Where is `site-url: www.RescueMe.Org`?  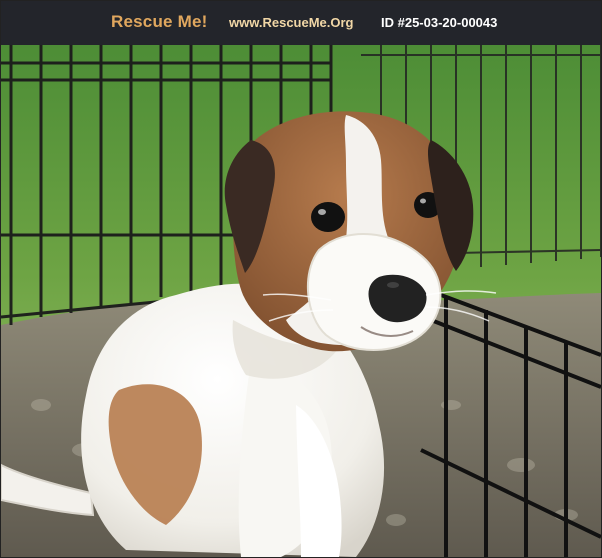
site-url: www.RescueMe.Org is located at coordinates (291, 22).